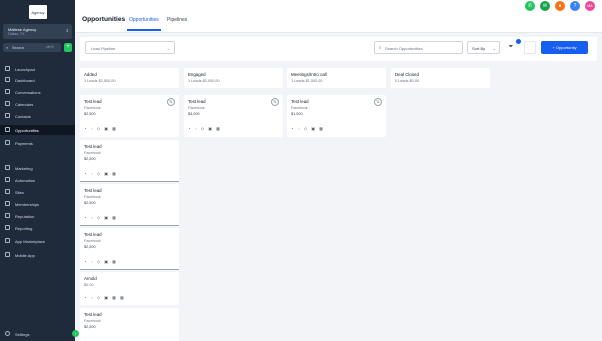 The height and width of the screenshot is (341, 602). I want to click on card-source: Facebook, so click(299, 108).